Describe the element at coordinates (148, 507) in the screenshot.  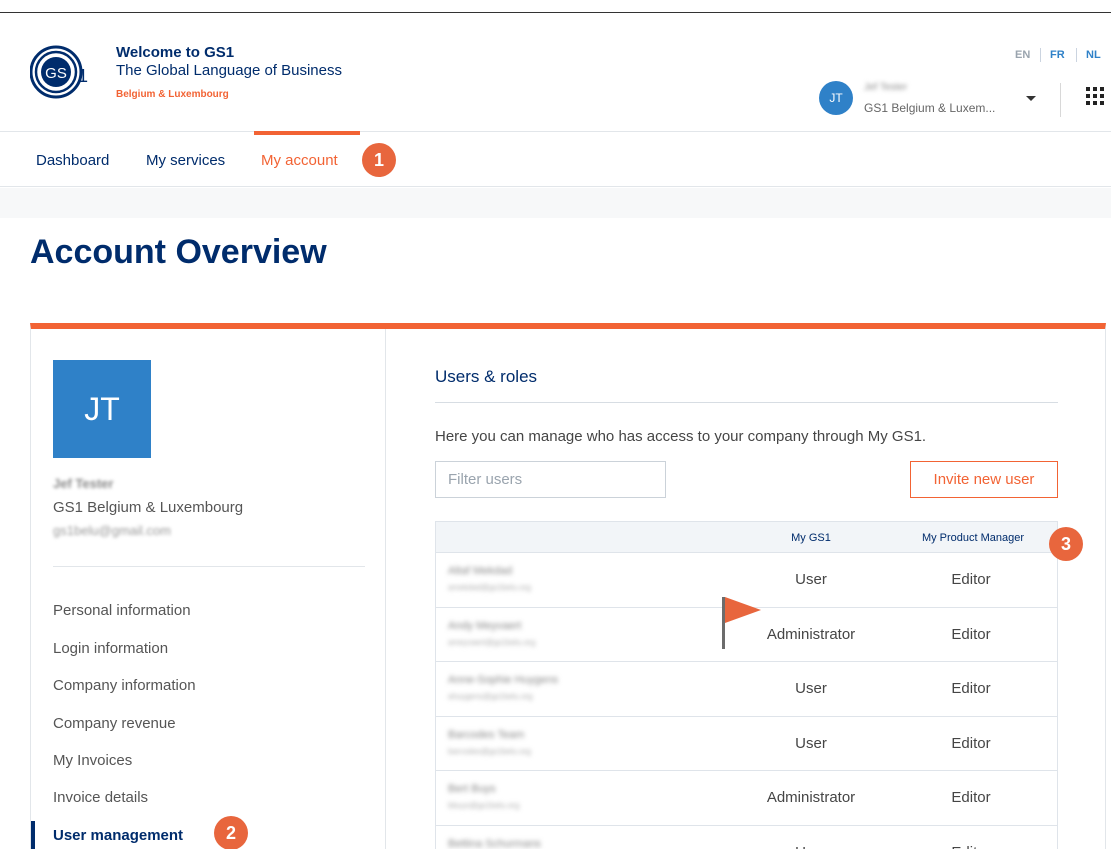
I see `profile-org: GS1 Belgium & Luxembourg` at that location.